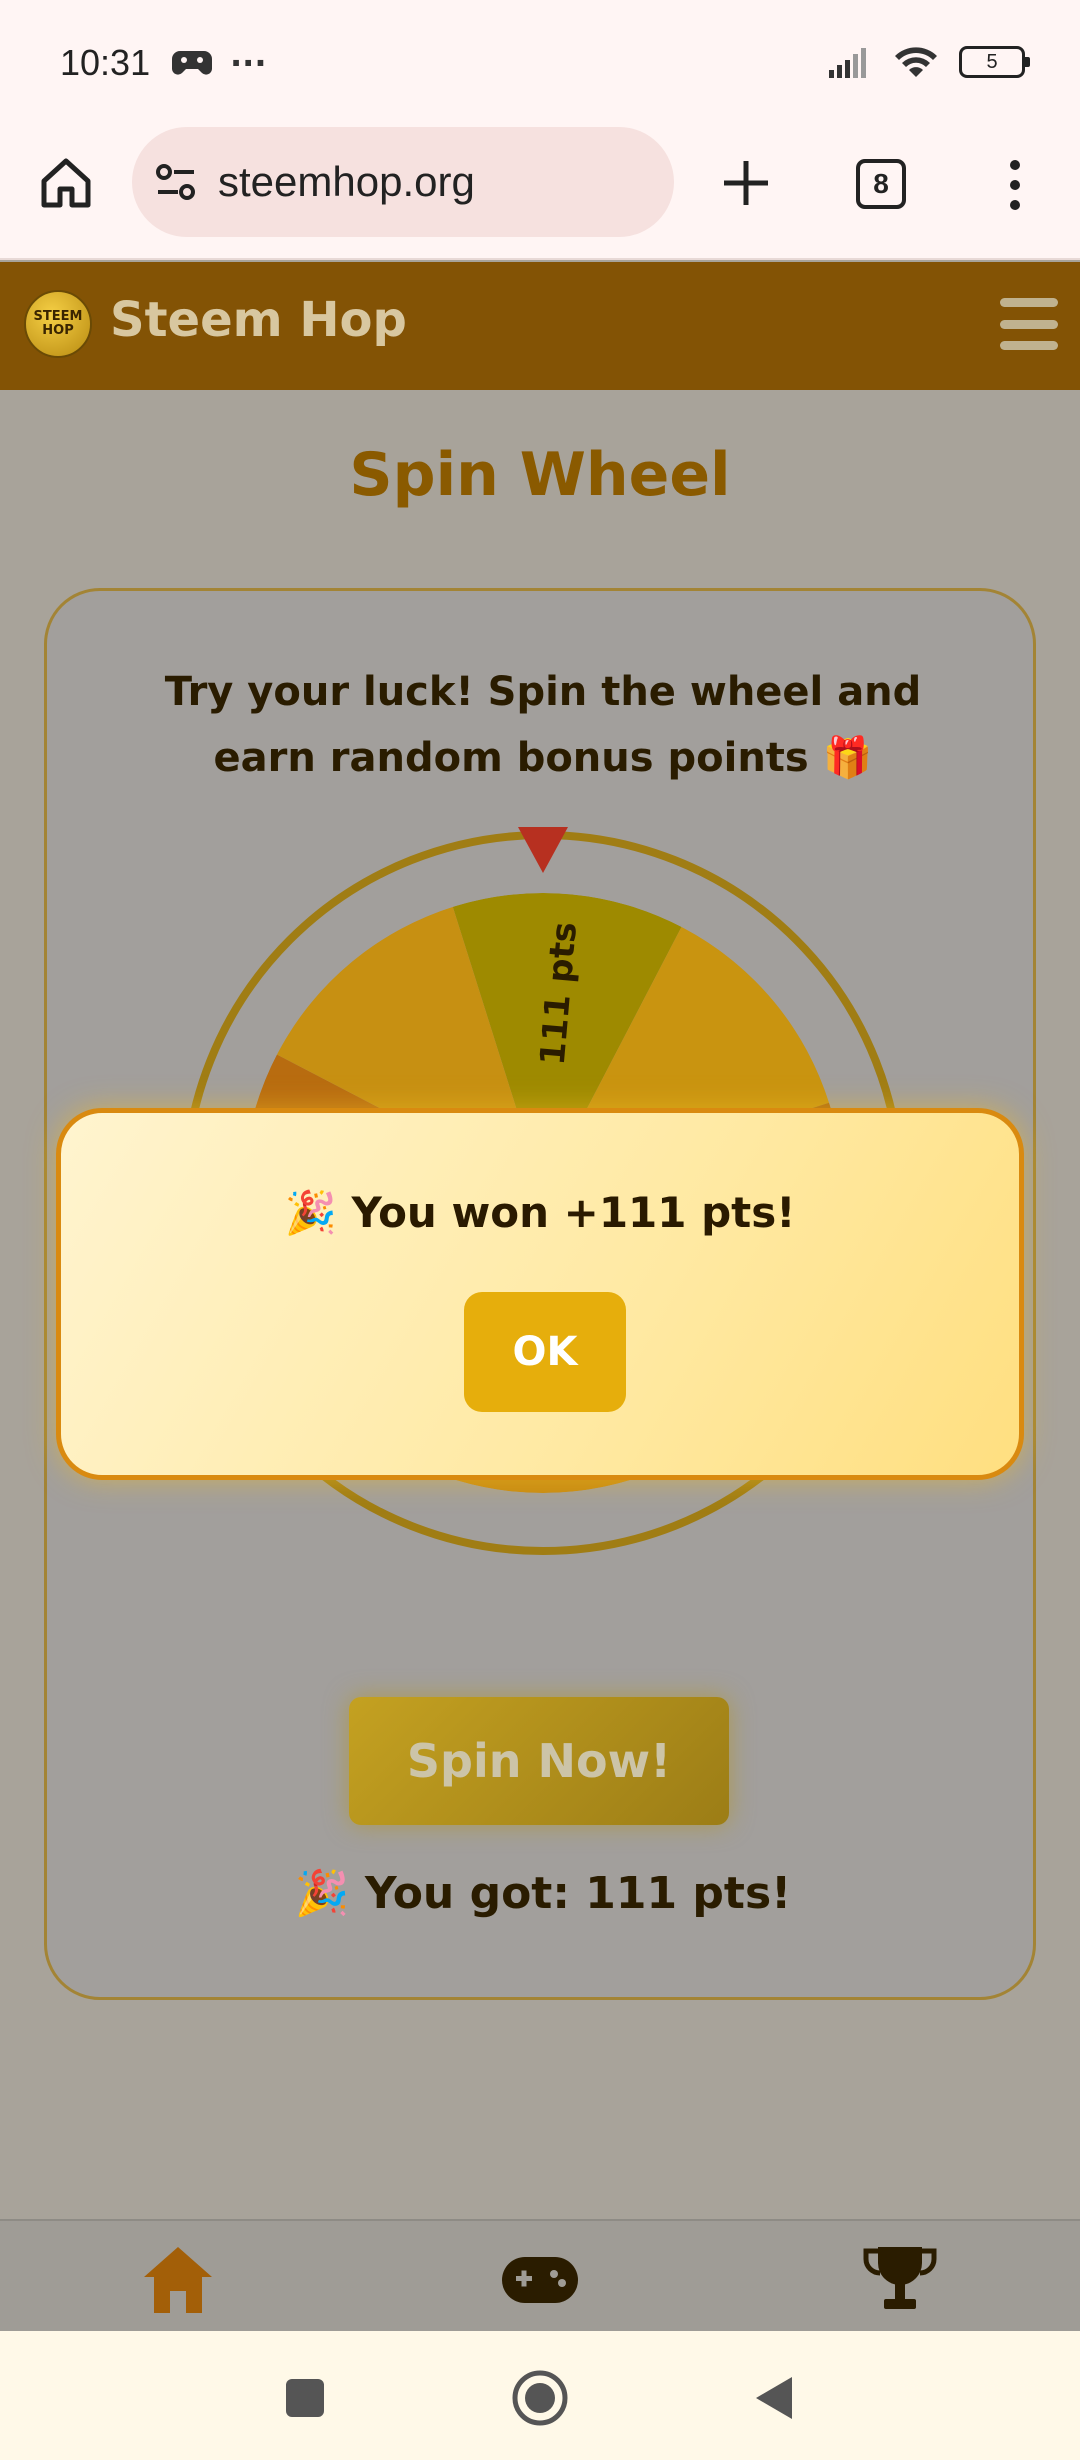 This screenshot has height=2460, width=1080. What do you see at coordinates (545, 1352) in the screenshot?
I see `ok-button: OK` at bounding box center [545, 1352].